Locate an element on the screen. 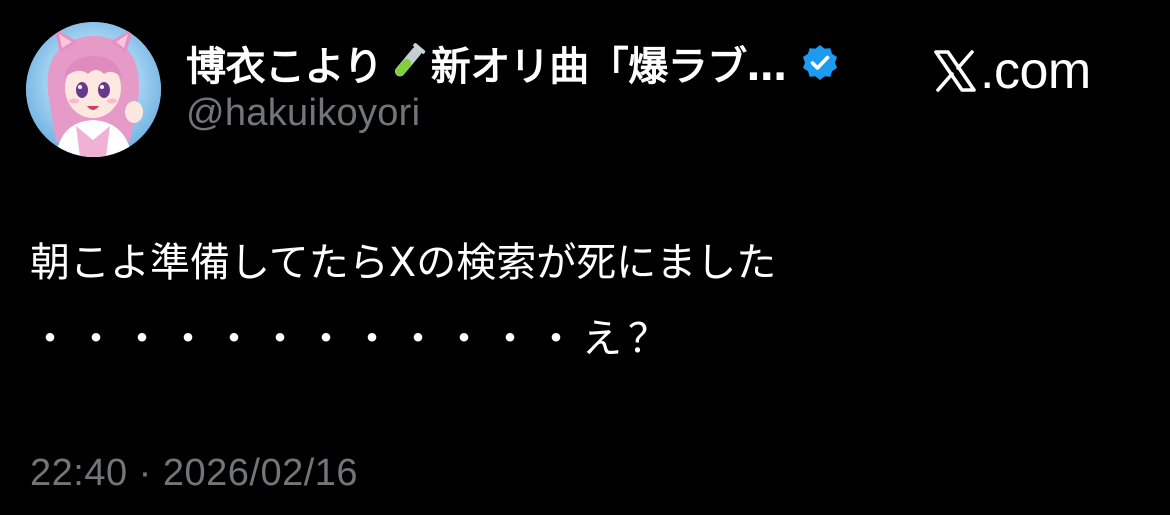 The height and width of the screenshot is (515, 1170). post-body-line-2: ・・・・・・・・・・・・え？ is located at coordinates (352, 339).